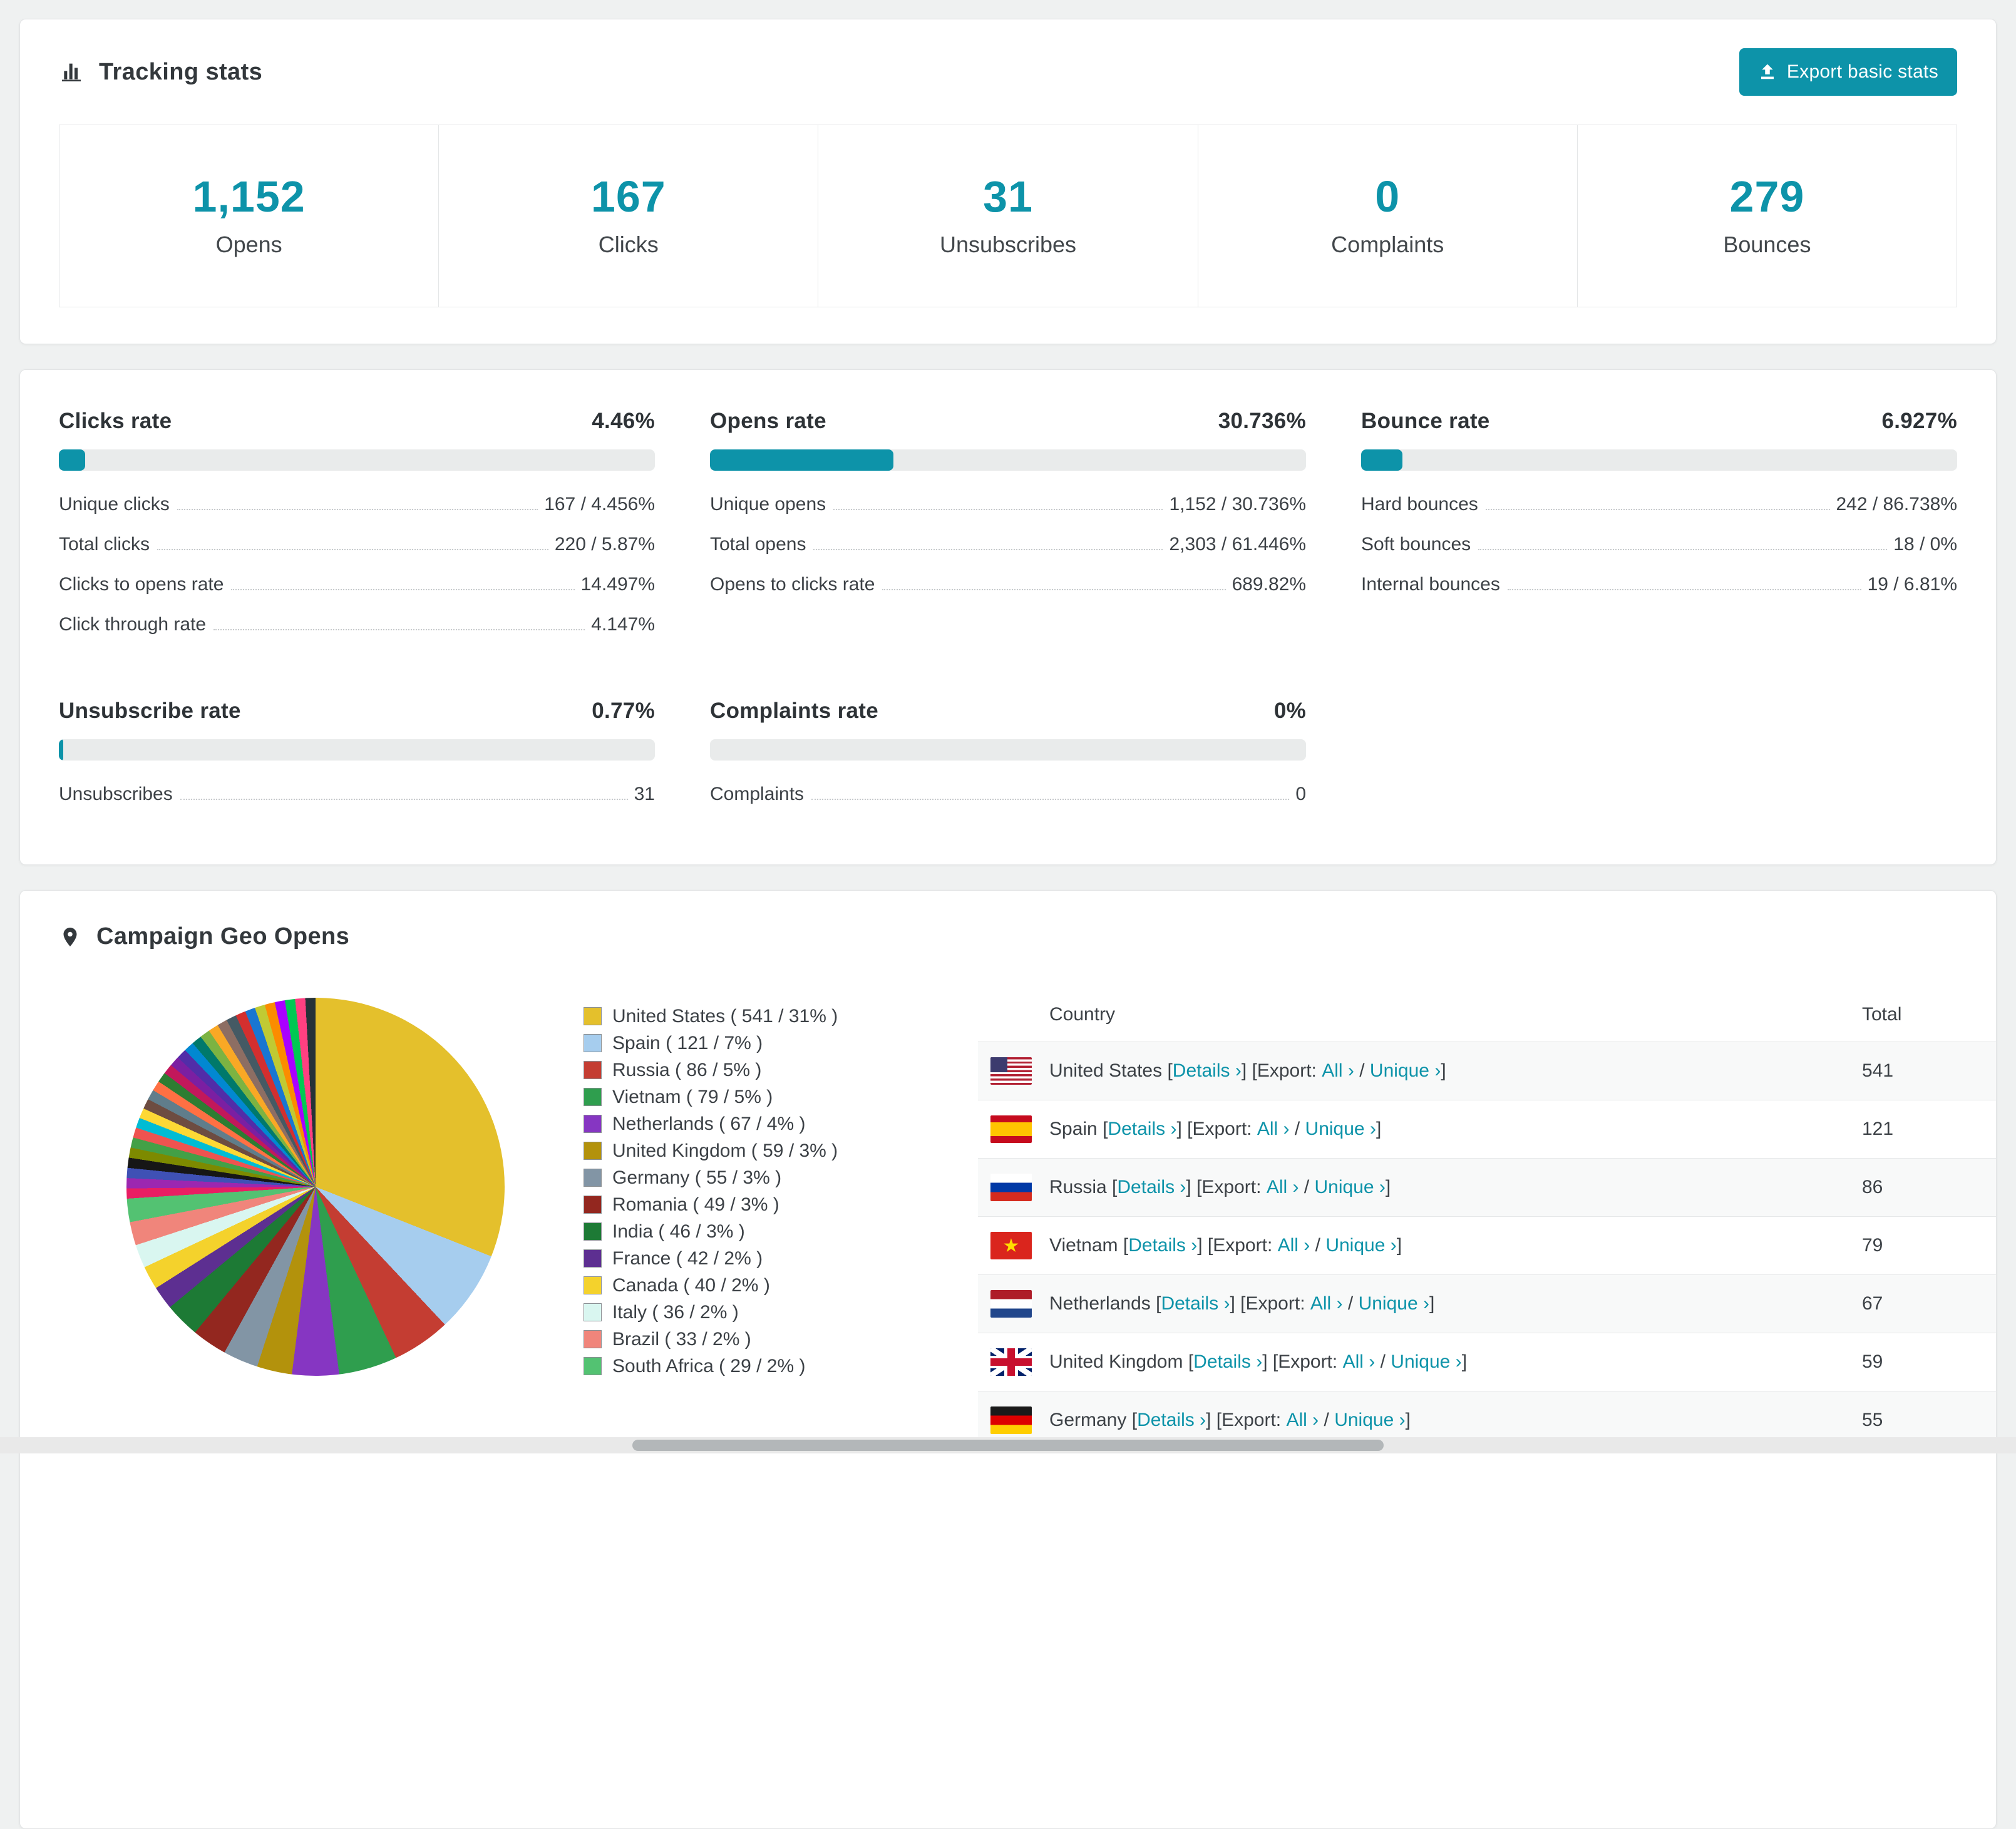 This screenshot has height=1829, width=2016. Describe the element at coordinates (741, 1231) in the screenshot. I see `legend-item: India ( 46 / 3% )` at that location.